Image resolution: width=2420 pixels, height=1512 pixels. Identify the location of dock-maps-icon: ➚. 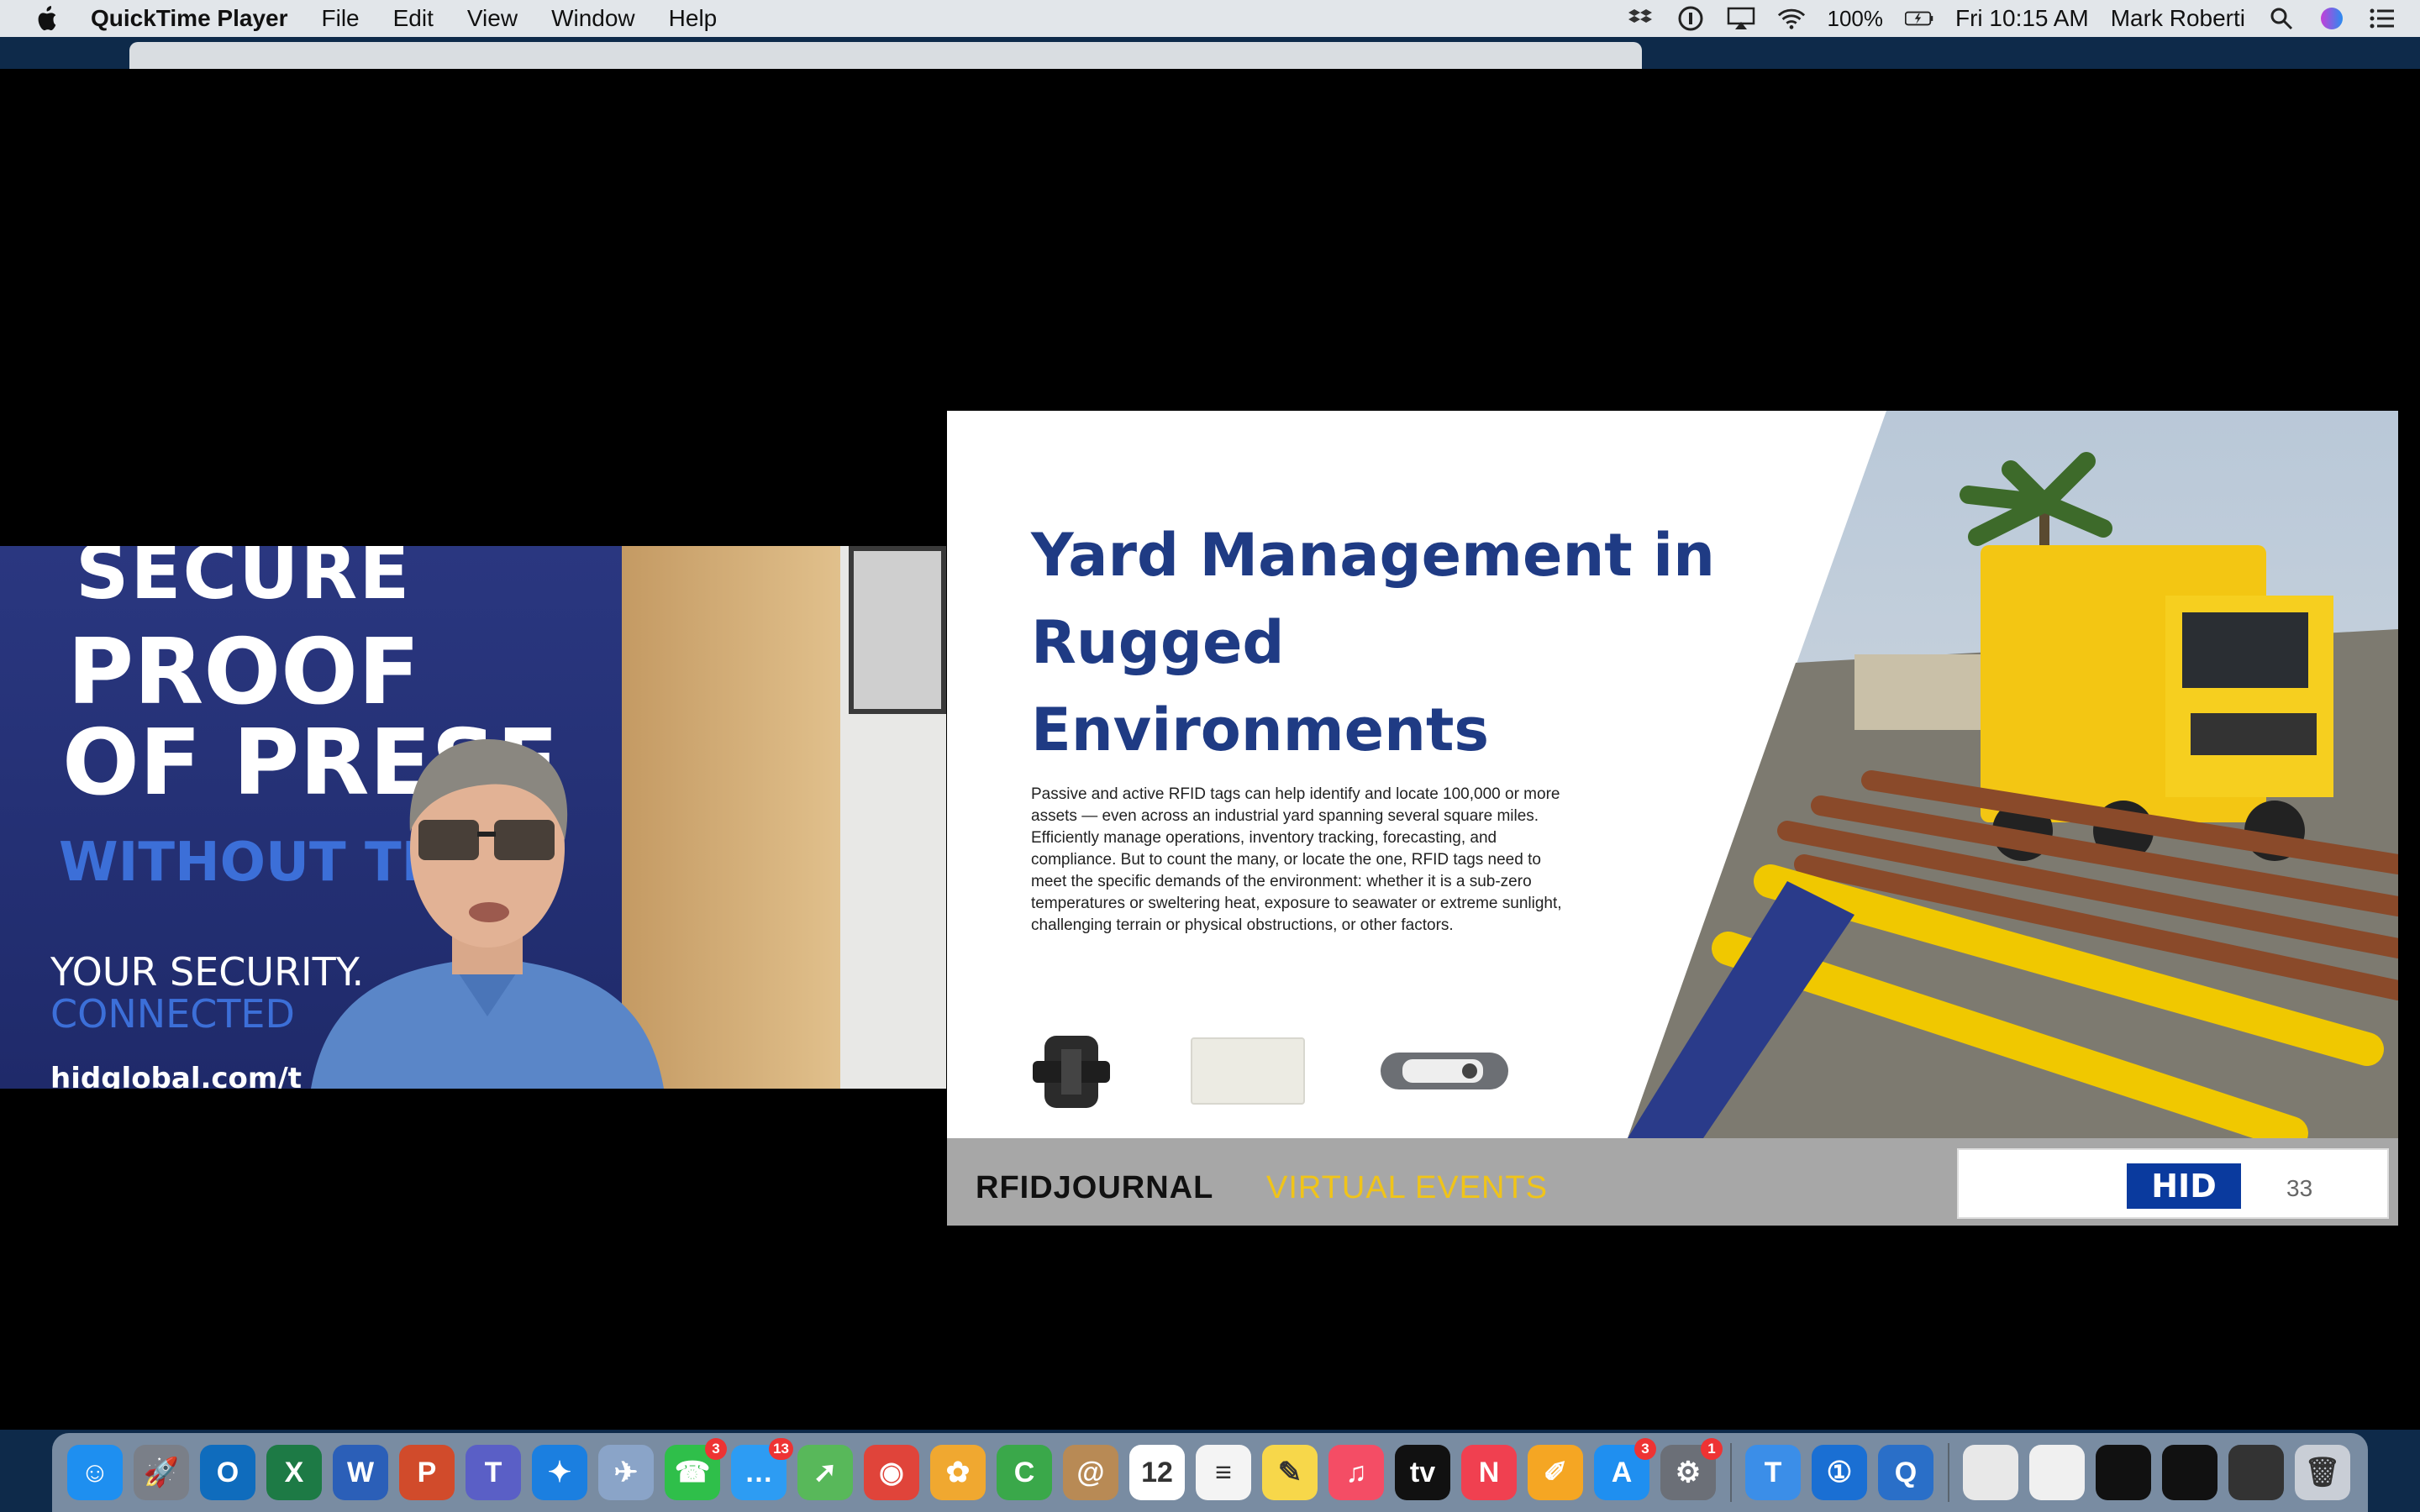
(825, 1472).